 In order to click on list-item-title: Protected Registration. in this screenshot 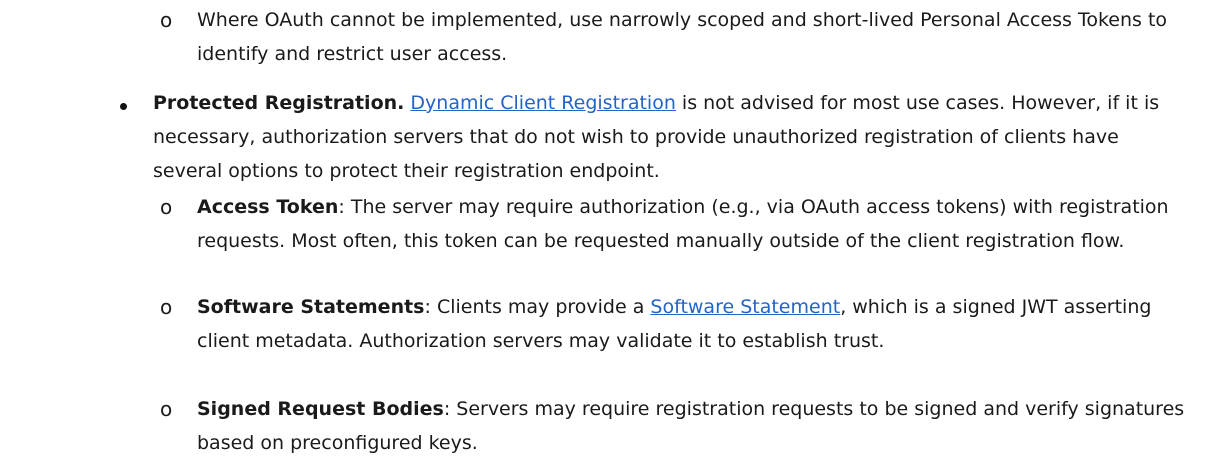, I will do `click(279, 103)`.